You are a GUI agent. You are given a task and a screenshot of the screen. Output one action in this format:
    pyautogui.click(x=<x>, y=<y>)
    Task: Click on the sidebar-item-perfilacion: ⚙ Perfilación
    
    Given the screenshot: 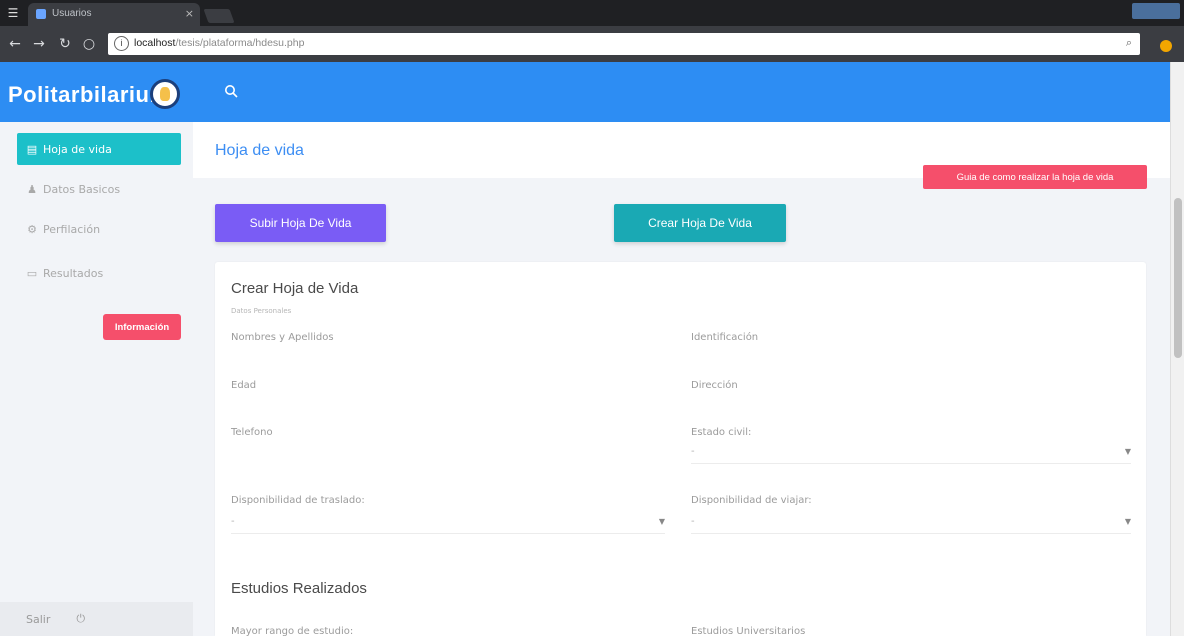 What is the action you would take?
    pyautogui.click(x=99, y=229)
    